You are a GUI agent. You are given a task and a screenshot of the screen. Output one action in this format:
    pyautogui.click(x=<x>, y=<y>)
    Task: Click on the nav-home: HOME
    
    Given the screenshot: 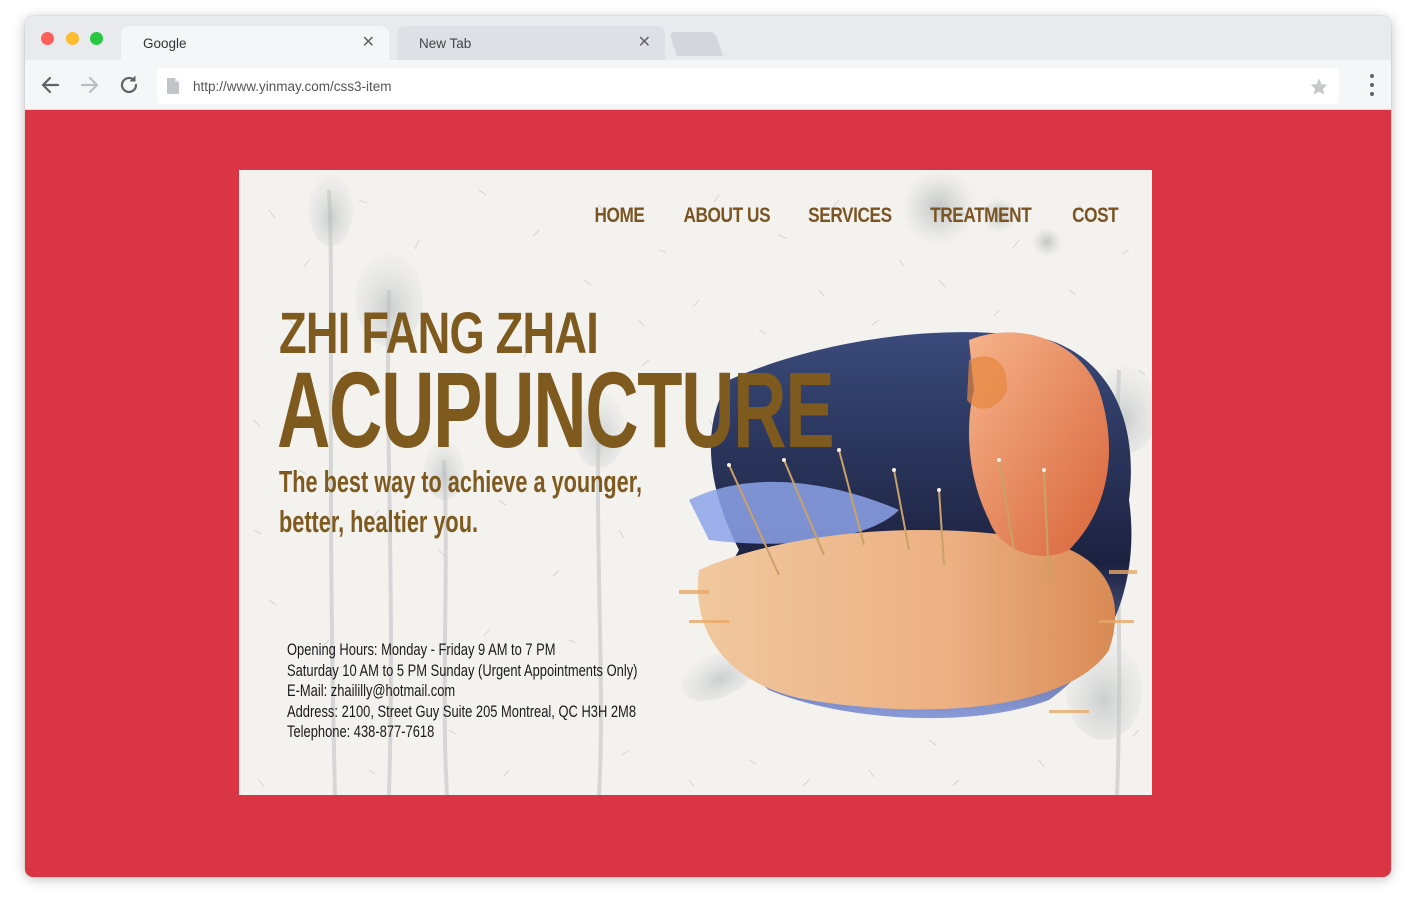 What is the action you would take?
    pyautogui.click(x=619, y=216)
    